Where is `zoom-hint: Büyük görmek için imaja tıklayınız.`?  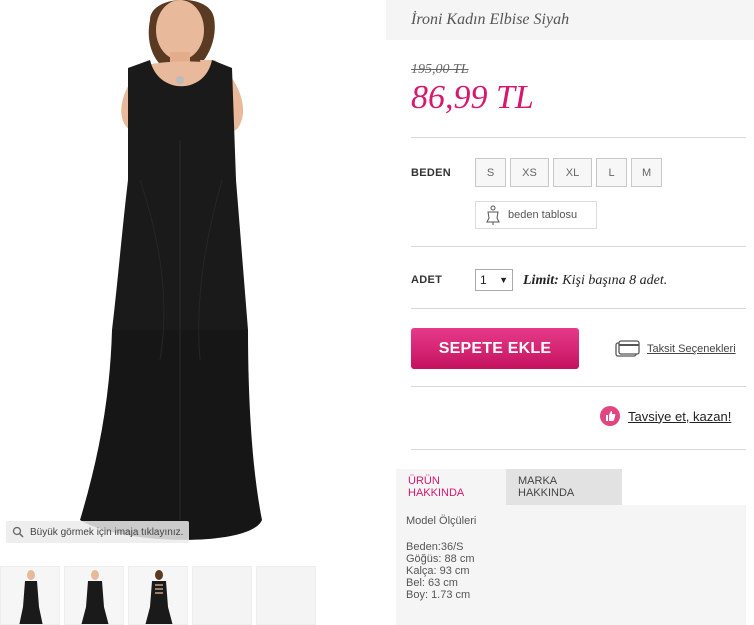
zoom-hint: Büyük görmek için imaja tıklayınız. is located at coordinates (98, 532).